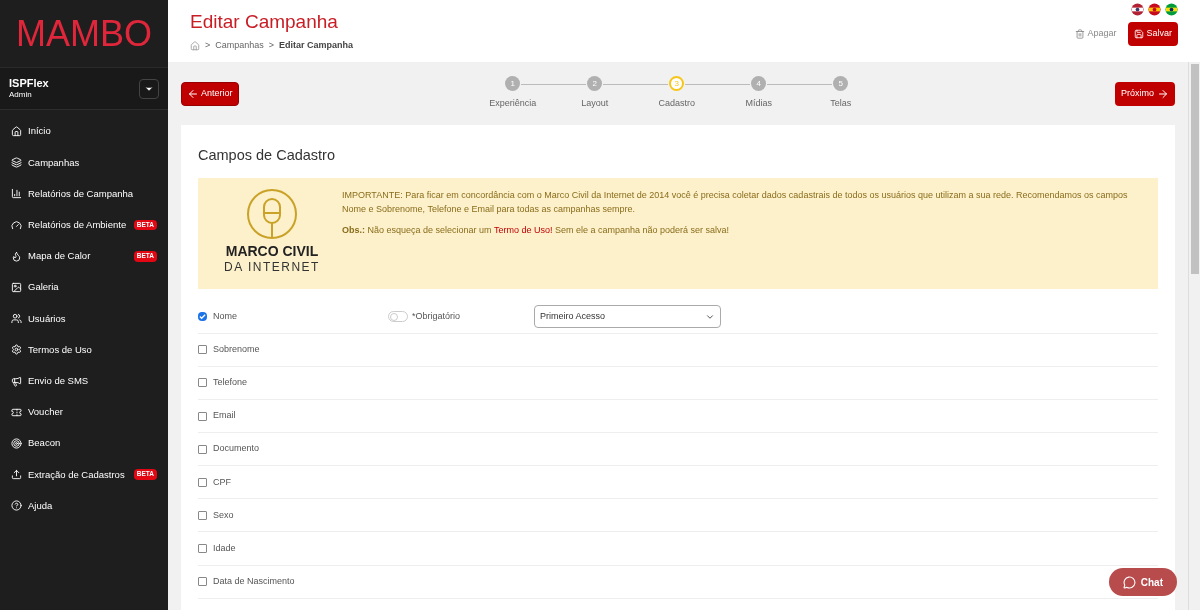 Image resolution: width=1200 pixels, height=610 pixels. What do you see at coordinates (236, 449) in the screenshot?
I see `field-label: Documento` at bounding box center [236, 449].